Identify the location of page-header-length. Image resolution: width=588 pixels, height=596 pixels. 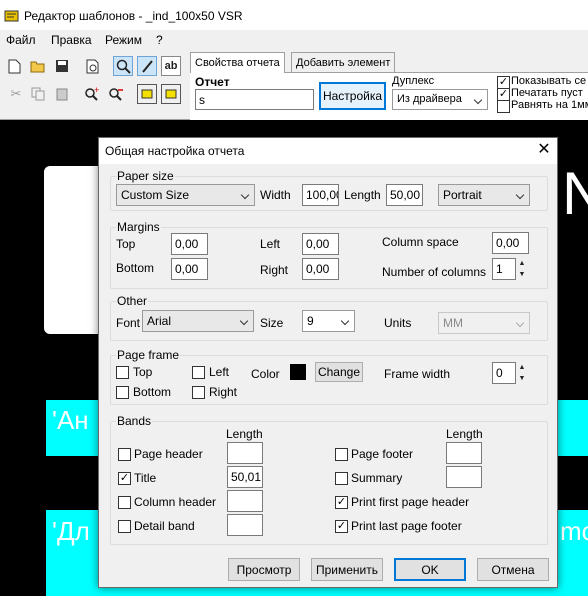
(245, 453).